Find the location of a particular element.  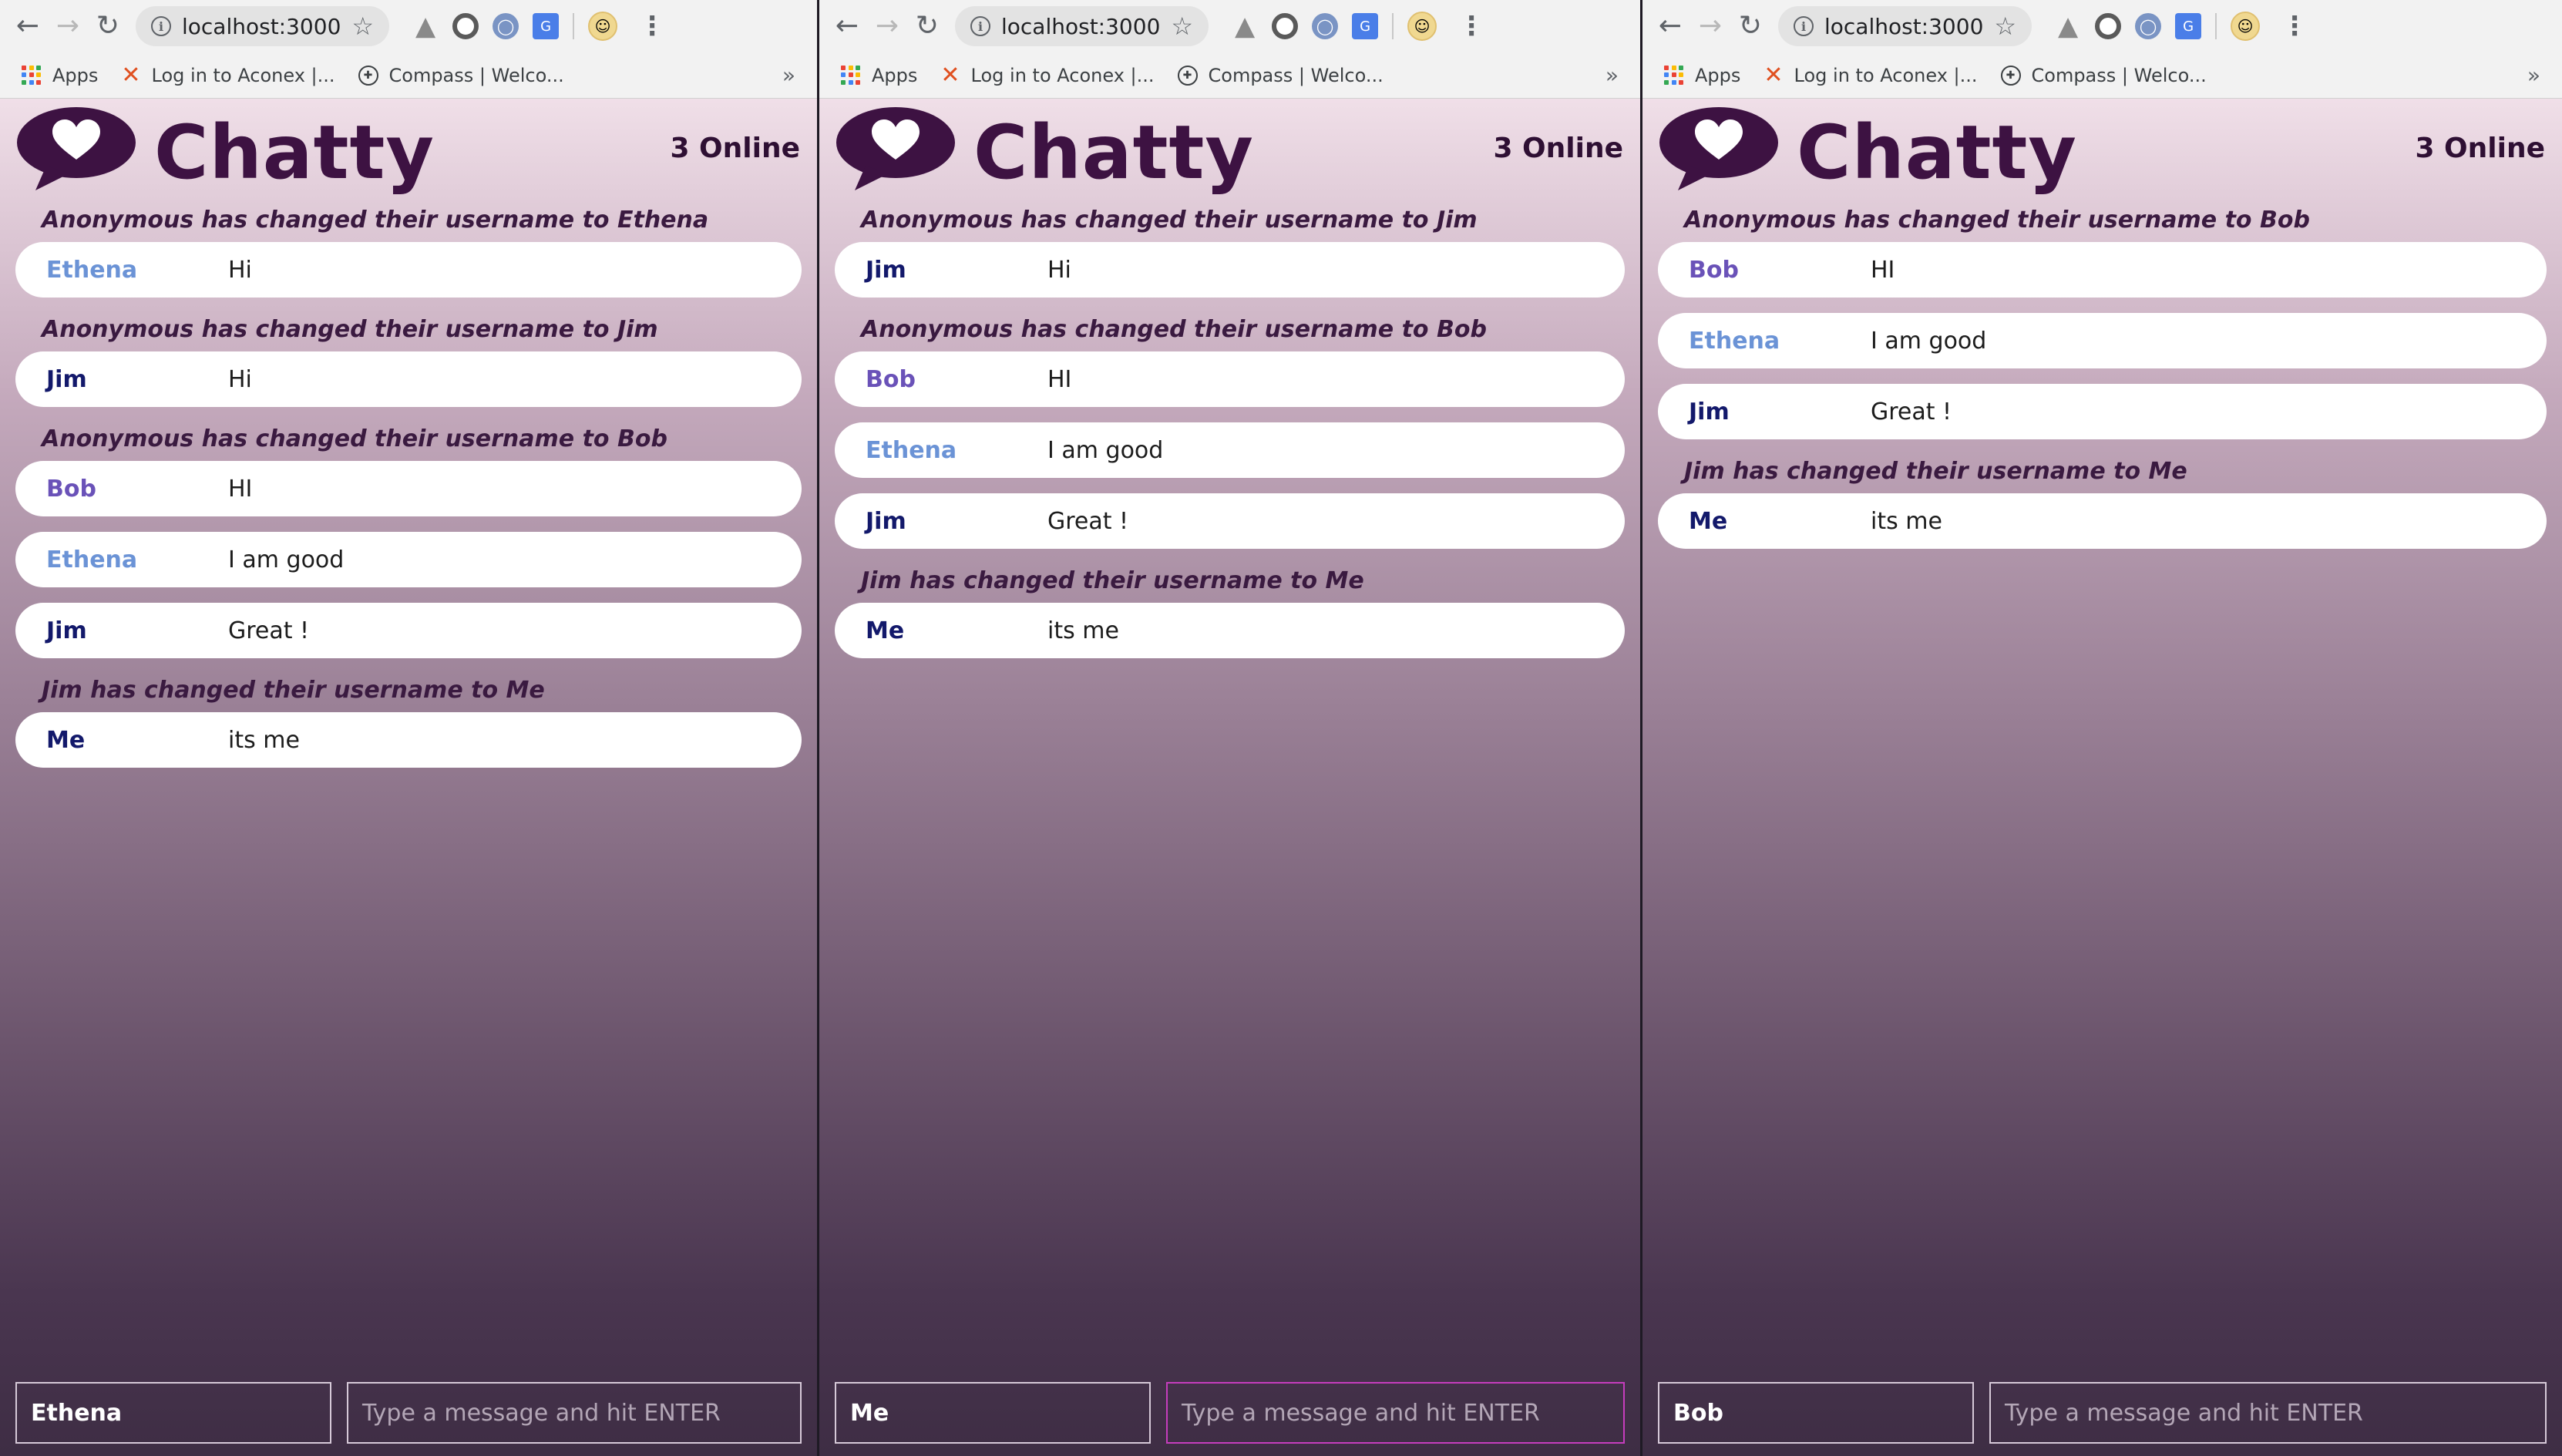

bookmark-label: Apps is located at coordinates (75, 75).